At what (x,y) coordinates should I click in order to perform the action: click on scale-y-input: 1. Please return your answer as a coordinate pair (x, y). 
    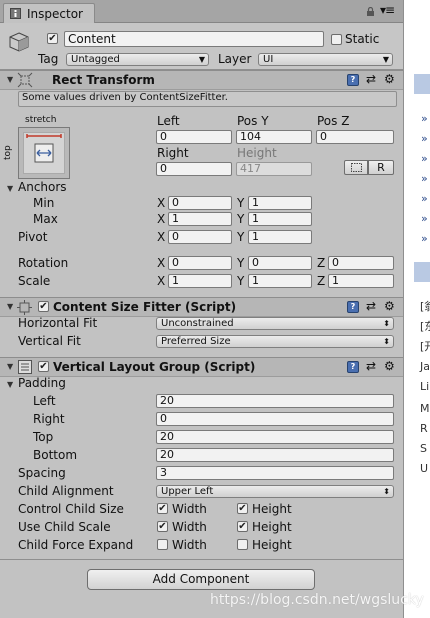
    Looking at the image, I should click on (280, 281).